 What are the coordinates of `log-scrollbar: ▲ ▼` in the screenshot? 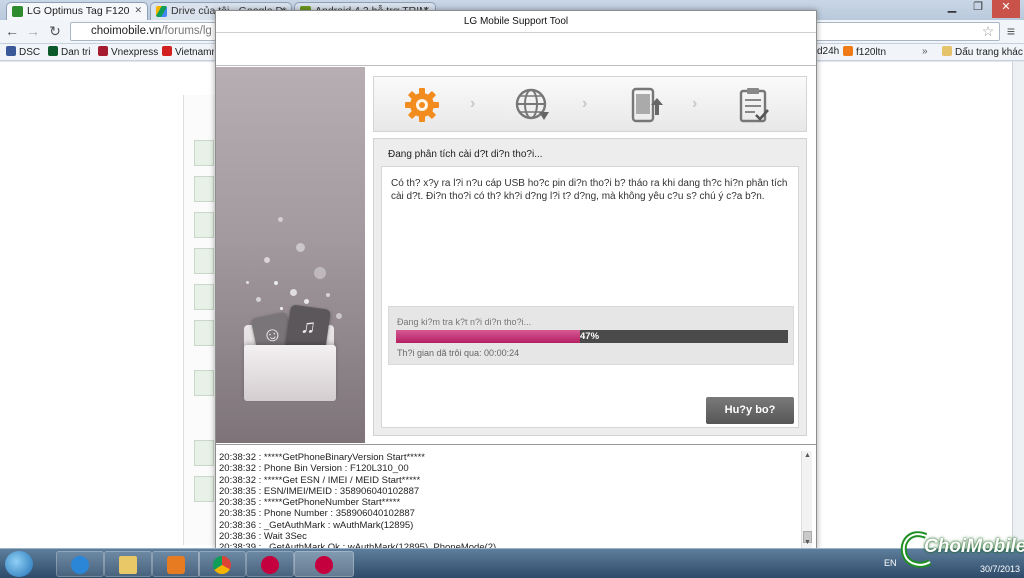 It's located at (806, 500).